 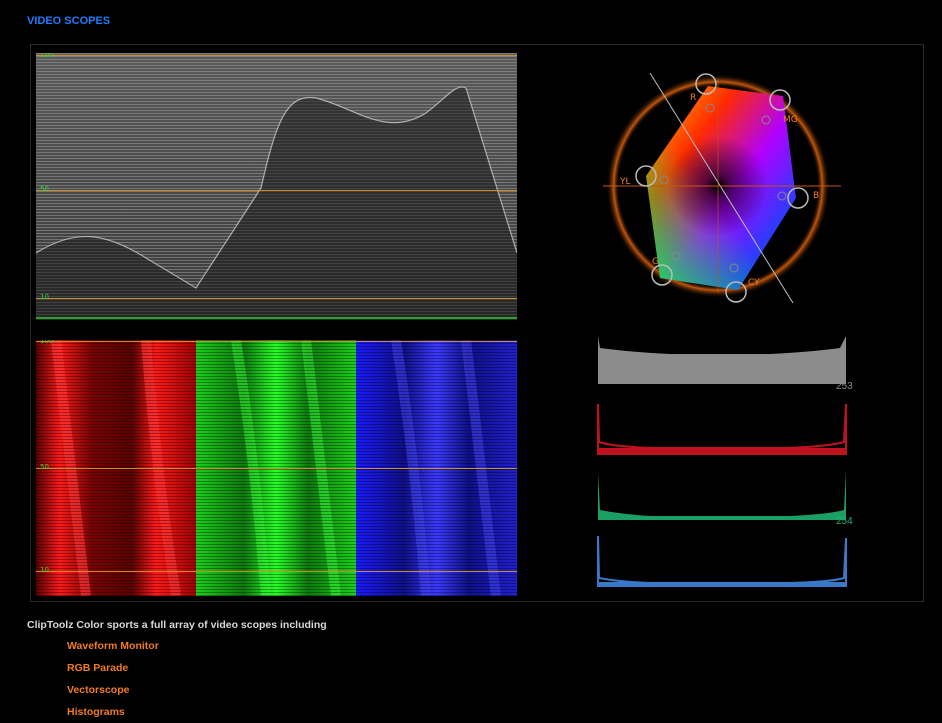 What do you see at coordinates (98, 668) in the screenshot?
I see `scope-list-item-rgb-parade: RGB Parade` at bounding box center [98, 668].